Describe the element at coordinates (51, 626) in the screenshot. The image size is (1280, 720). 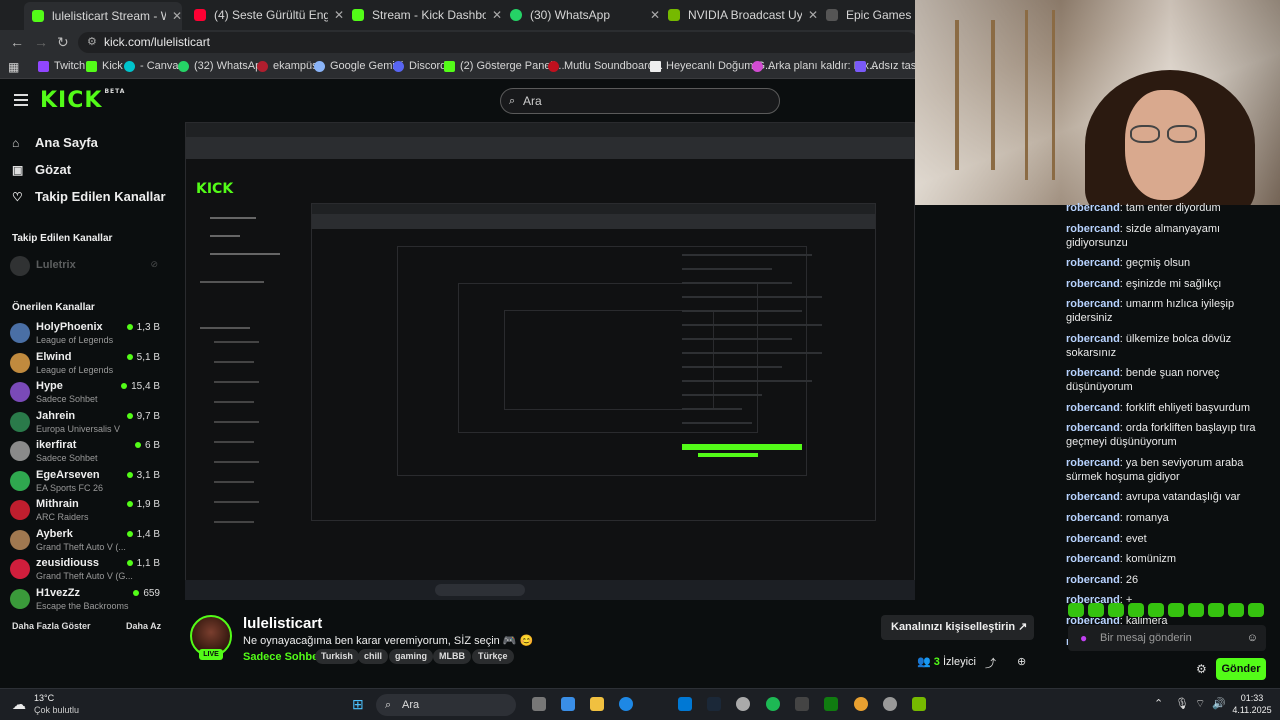
I see `show-more-link: Daha Fazla Göster` at that location.